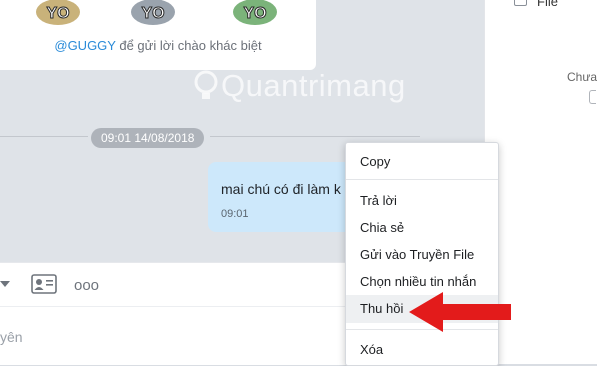 The image size is (597, 366). I want to click on sticker-yo-1-label: YO, so click(57, 13).